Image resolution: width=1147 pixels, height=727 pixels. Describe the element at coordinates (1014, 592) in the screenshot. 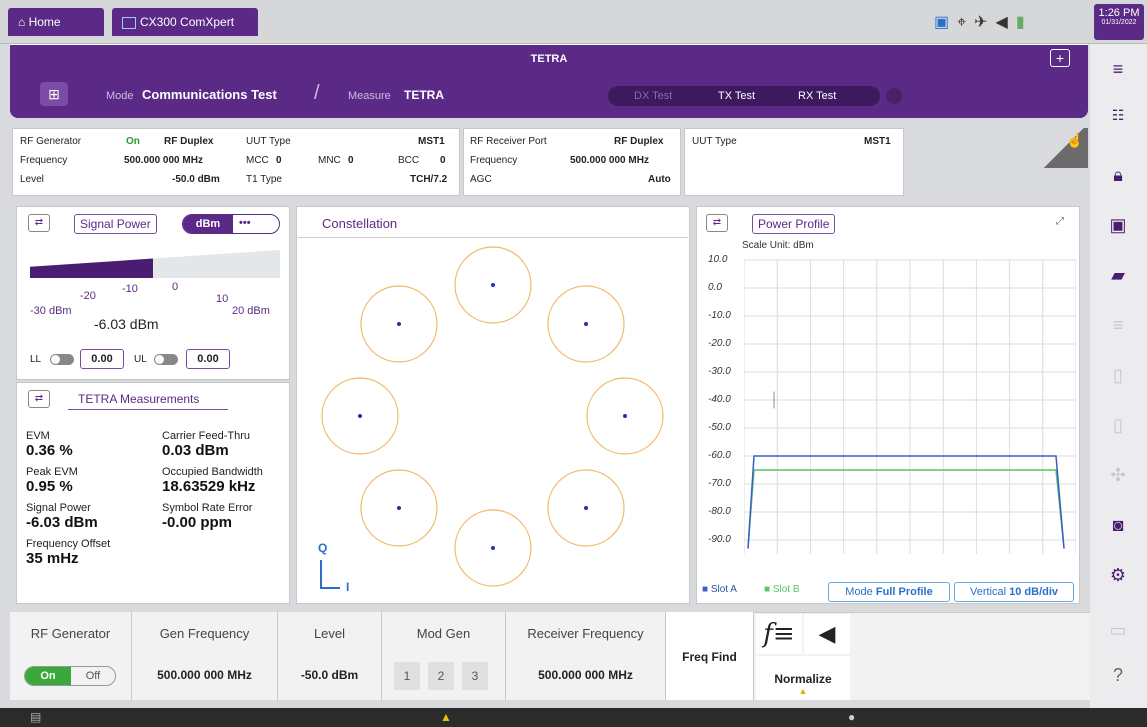

I see `vertical-button: Vertical 10 dB/div` at that location.